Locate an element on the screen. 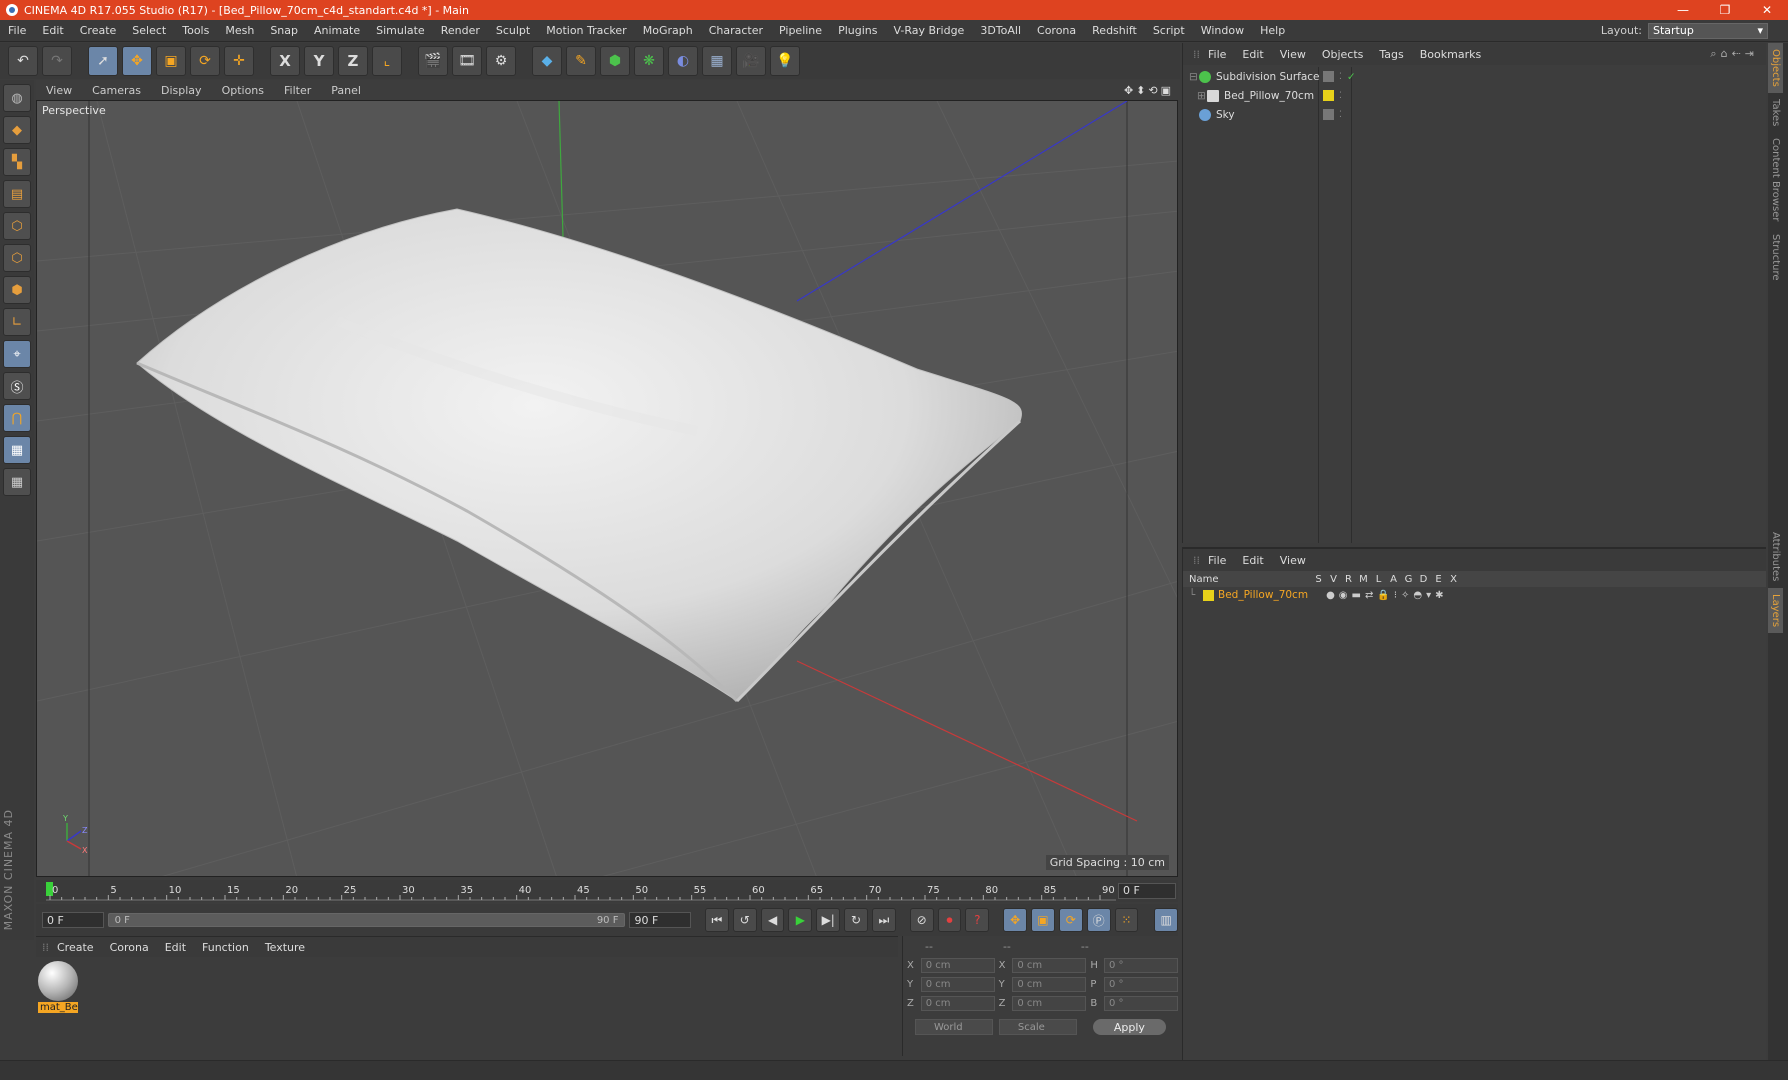 The height and width of the screenshot is (1080, 1788). size-x-field: 0 cm is located at coordinates (1049, 965).